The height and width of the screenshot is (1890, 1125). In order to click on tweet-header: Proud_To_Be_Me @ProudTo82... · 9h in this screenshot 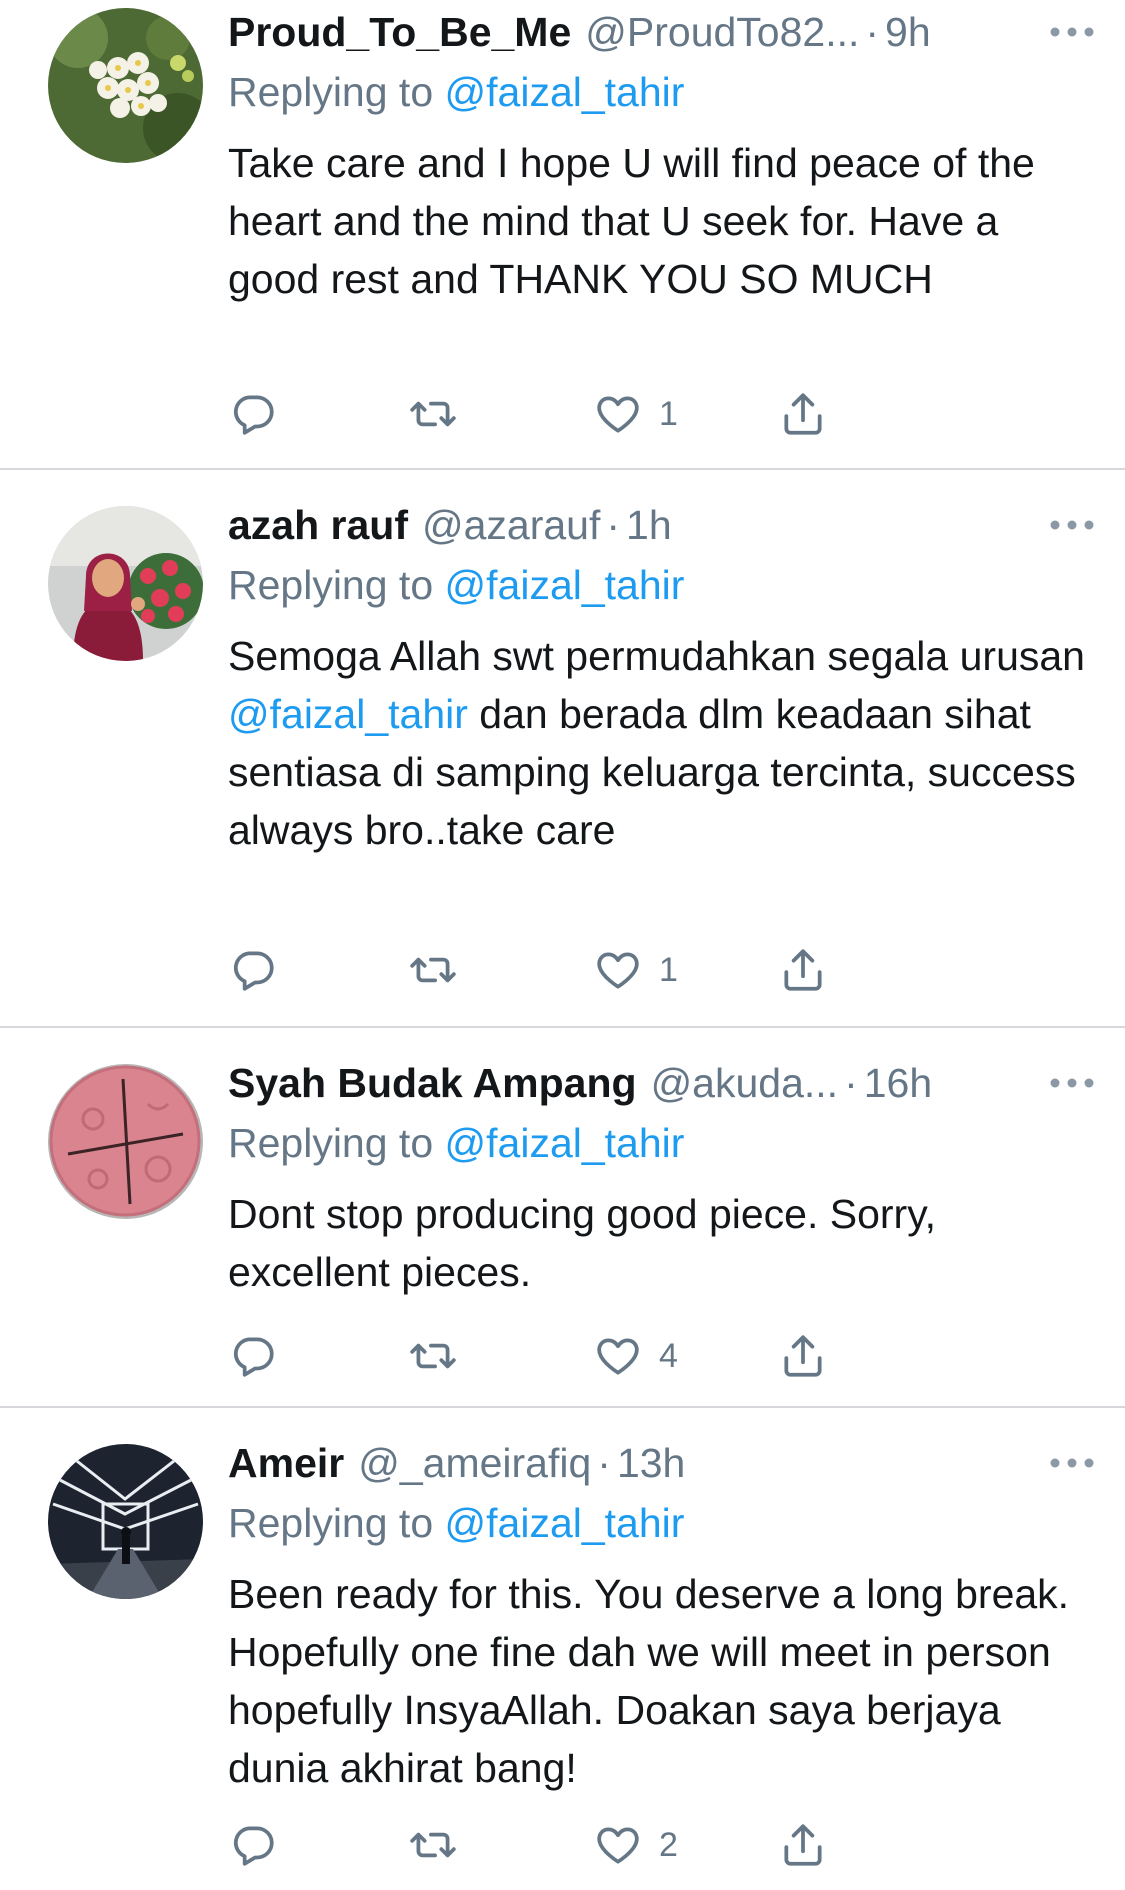, I will do `click(661, 32)`.